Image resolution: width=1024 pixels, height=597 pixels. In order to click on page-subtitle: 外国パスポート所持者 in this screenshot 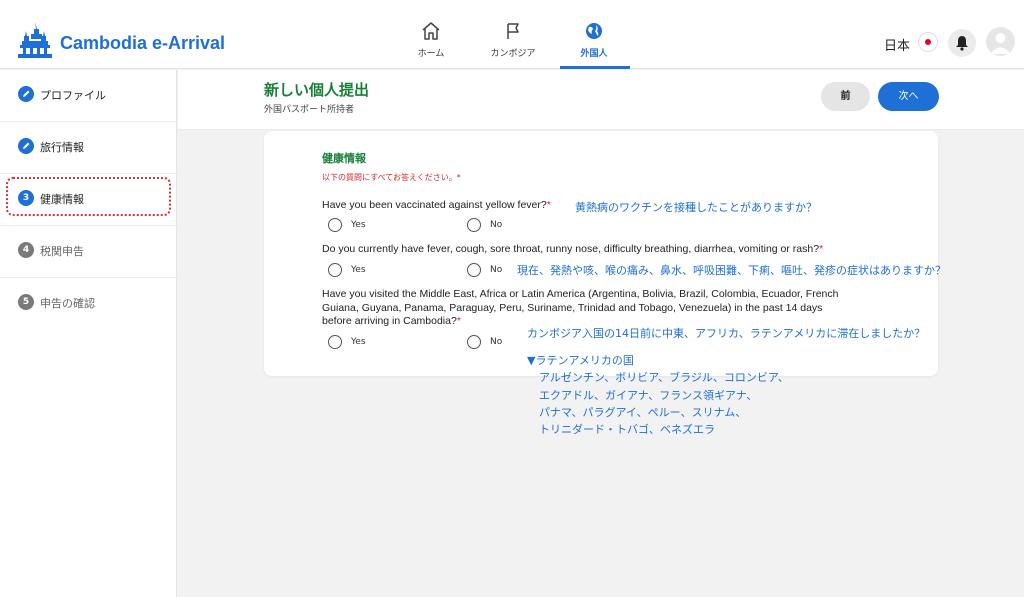, I will do `click(309, 110)`.